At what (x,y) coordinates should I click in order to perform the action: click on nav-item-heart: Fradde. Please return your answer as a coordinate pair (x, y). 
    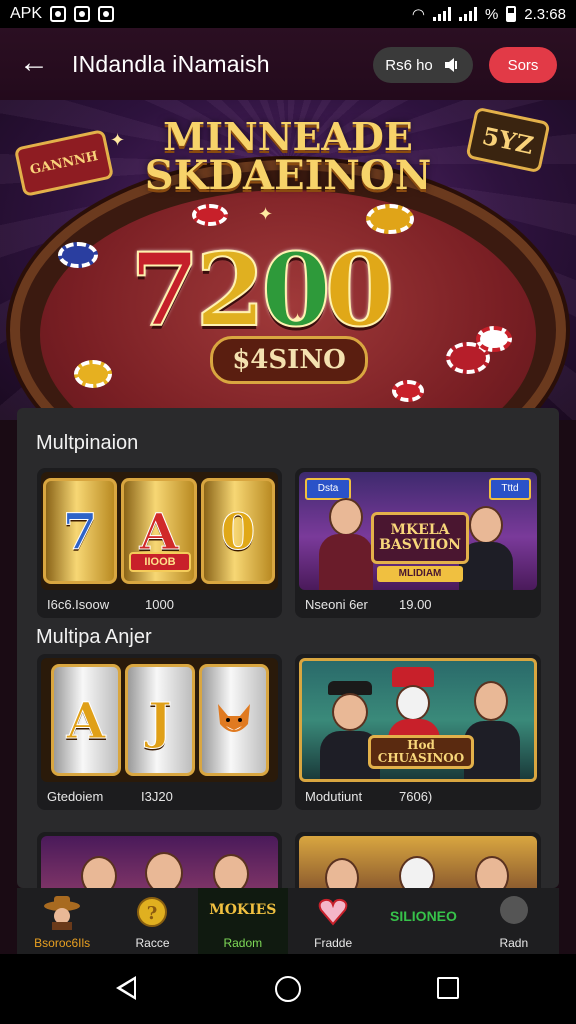
    Looking at the image, I should click on (333, 921).